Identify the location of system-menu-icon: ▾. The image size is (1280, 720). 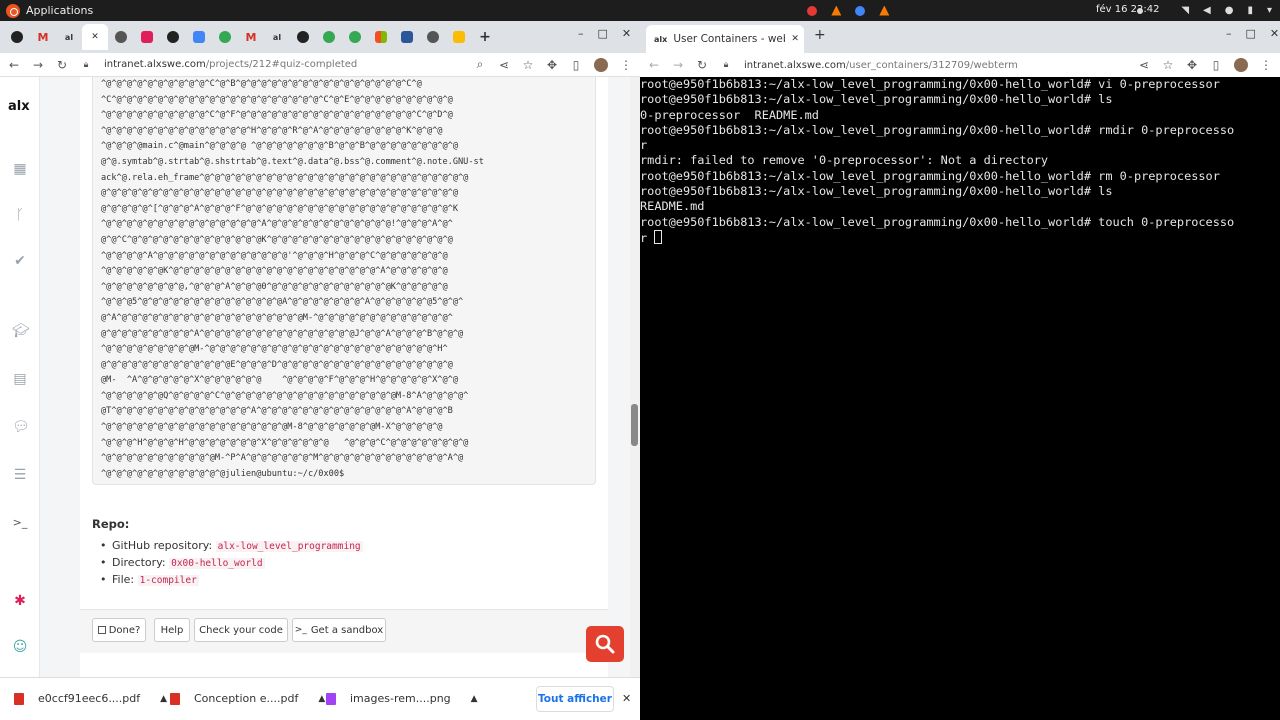
(1269, 10).